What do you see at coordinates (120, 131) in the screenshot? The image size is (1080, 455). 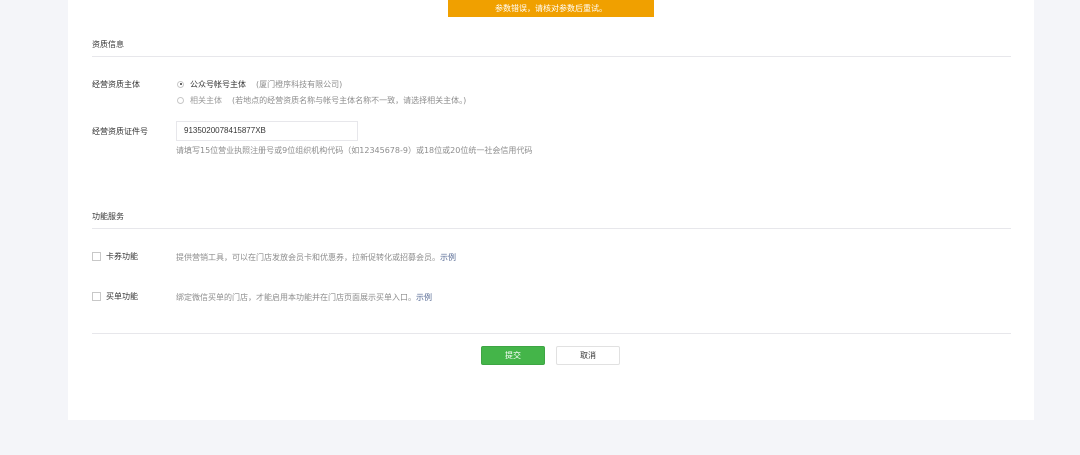 I see `cert-number-label: 经营资质证件号` at bounding box center [120, 131].